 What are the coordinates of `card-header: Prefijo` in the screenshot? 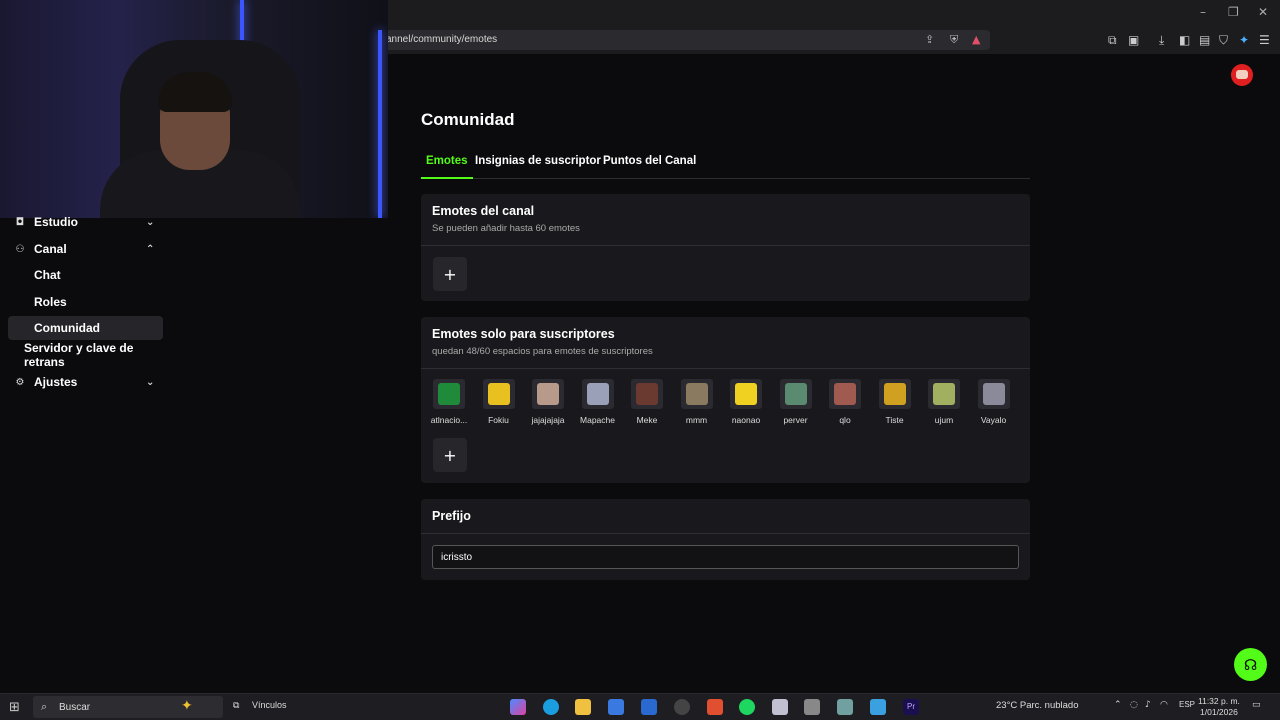 It's located at (725, 516).